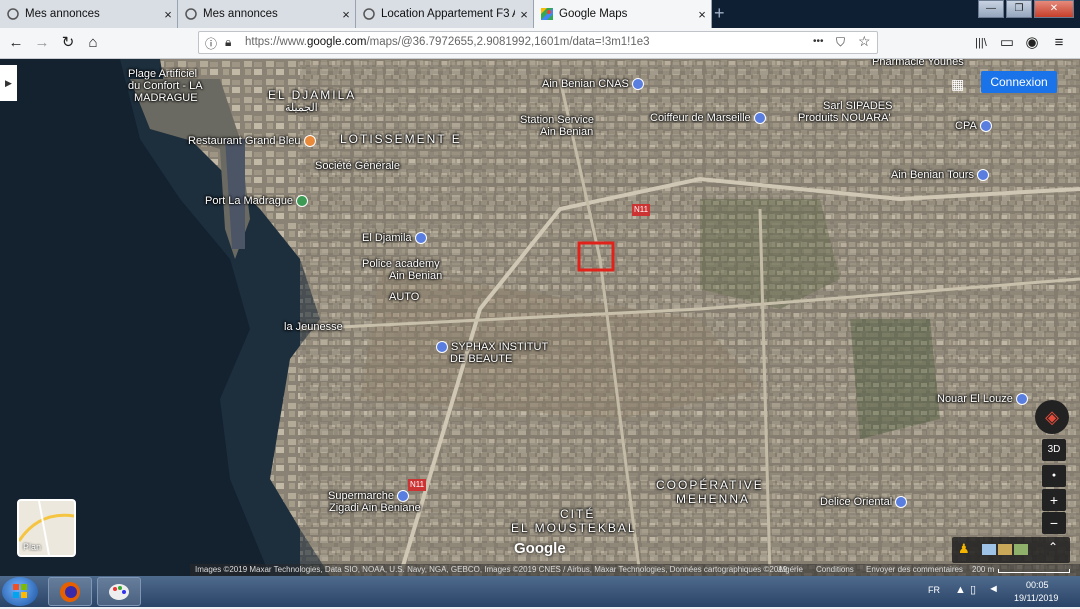 The height and width of the screenshot is (609, 1080). Describe the element at coordinates (16, 43) in the screenshot. I see `back-button: ←` at that location.